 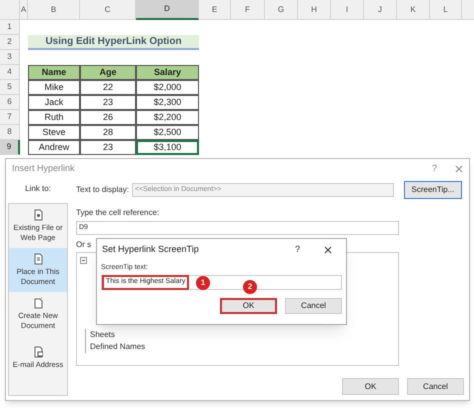 What do you see at coordinates (468, 10) in the screenshot?
I see `header-background` at bounding box center [468, 10].